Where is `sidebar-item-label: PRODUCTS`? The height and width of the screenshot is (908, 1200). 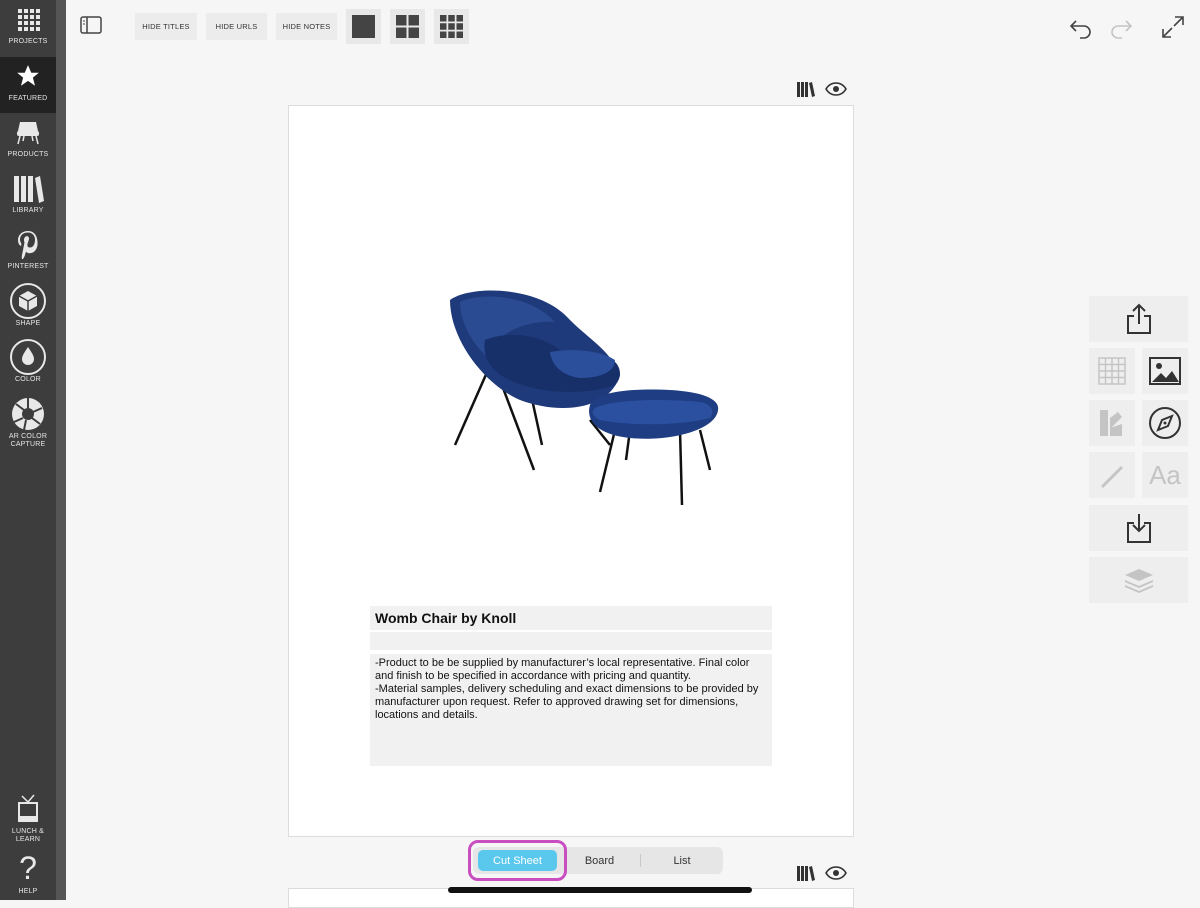
sidebar-item-label: PRODUCTS is located at coordinates (28, 154).